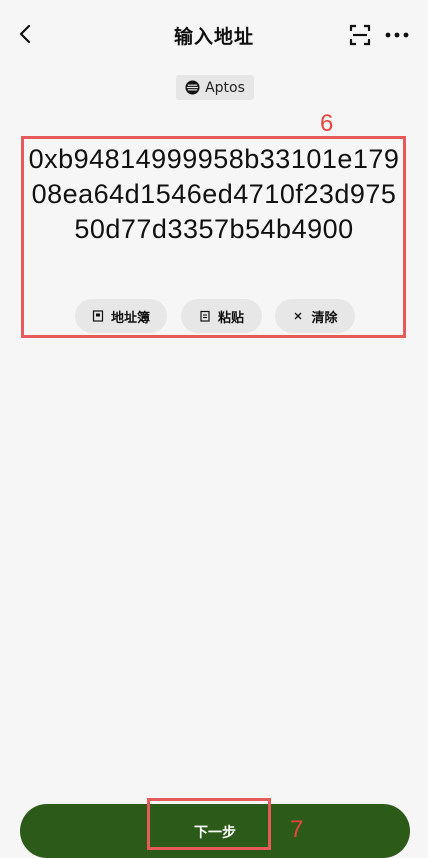  Describe the element at coordinates (98, 316) in the screenshot. I see `address-book-icon` at that location.